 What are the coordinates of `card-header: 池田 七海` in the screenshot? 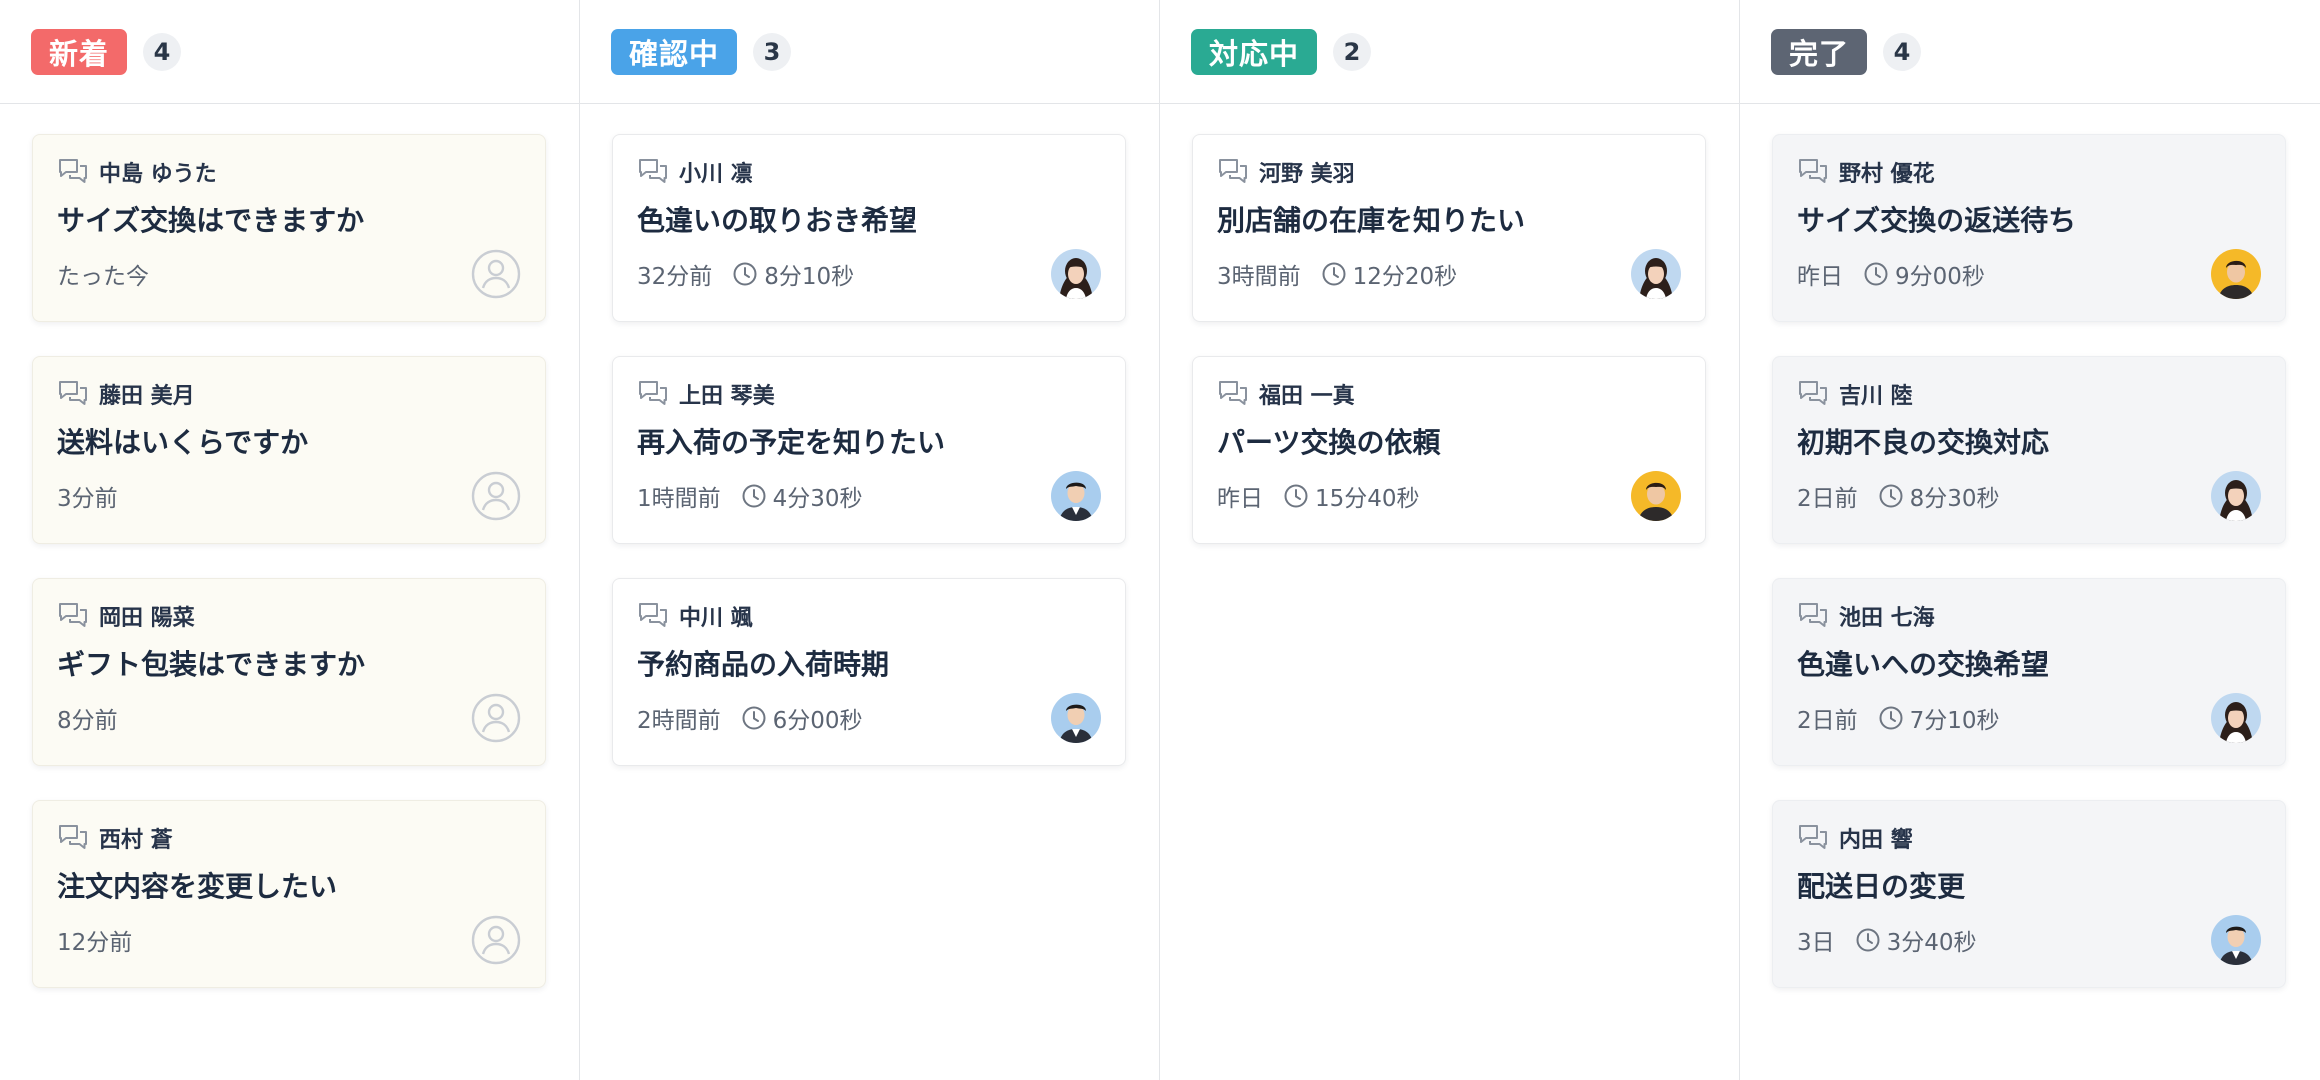 It's located at (2029, 616).